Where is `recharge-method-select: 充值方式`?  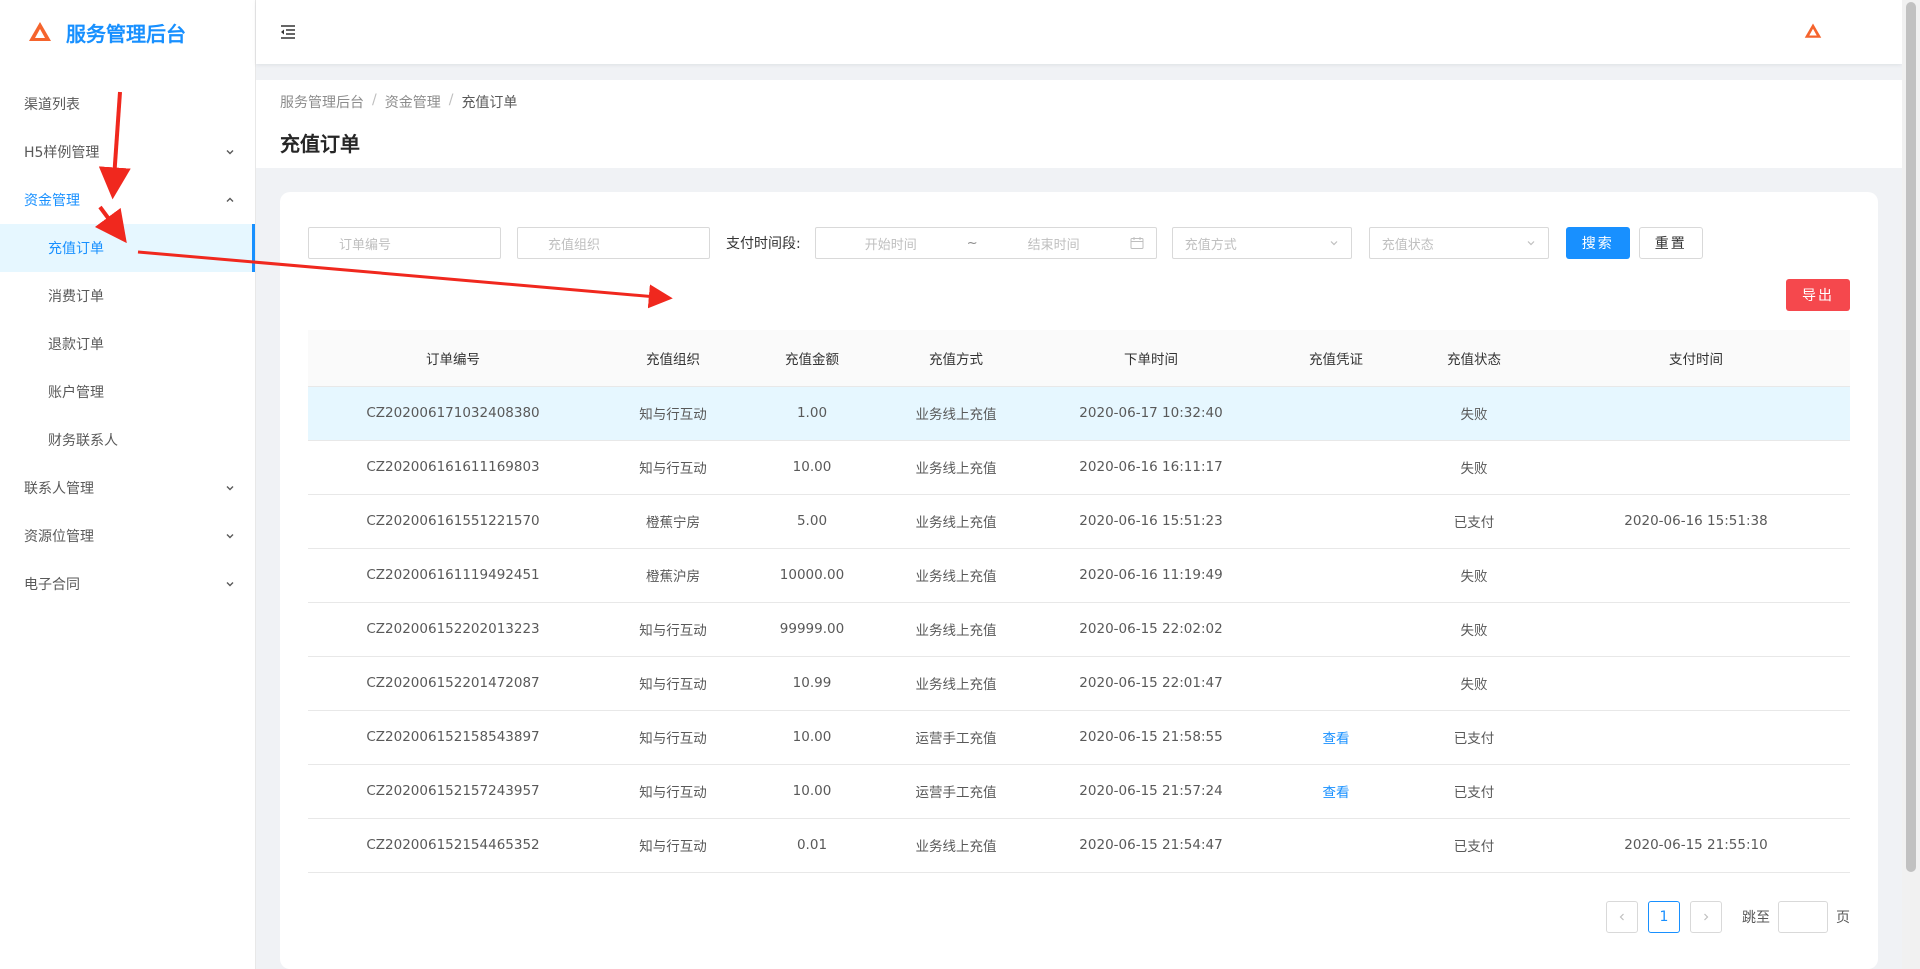 recharge-method-select: 充值方式 is located at coordinates (1261, 243).